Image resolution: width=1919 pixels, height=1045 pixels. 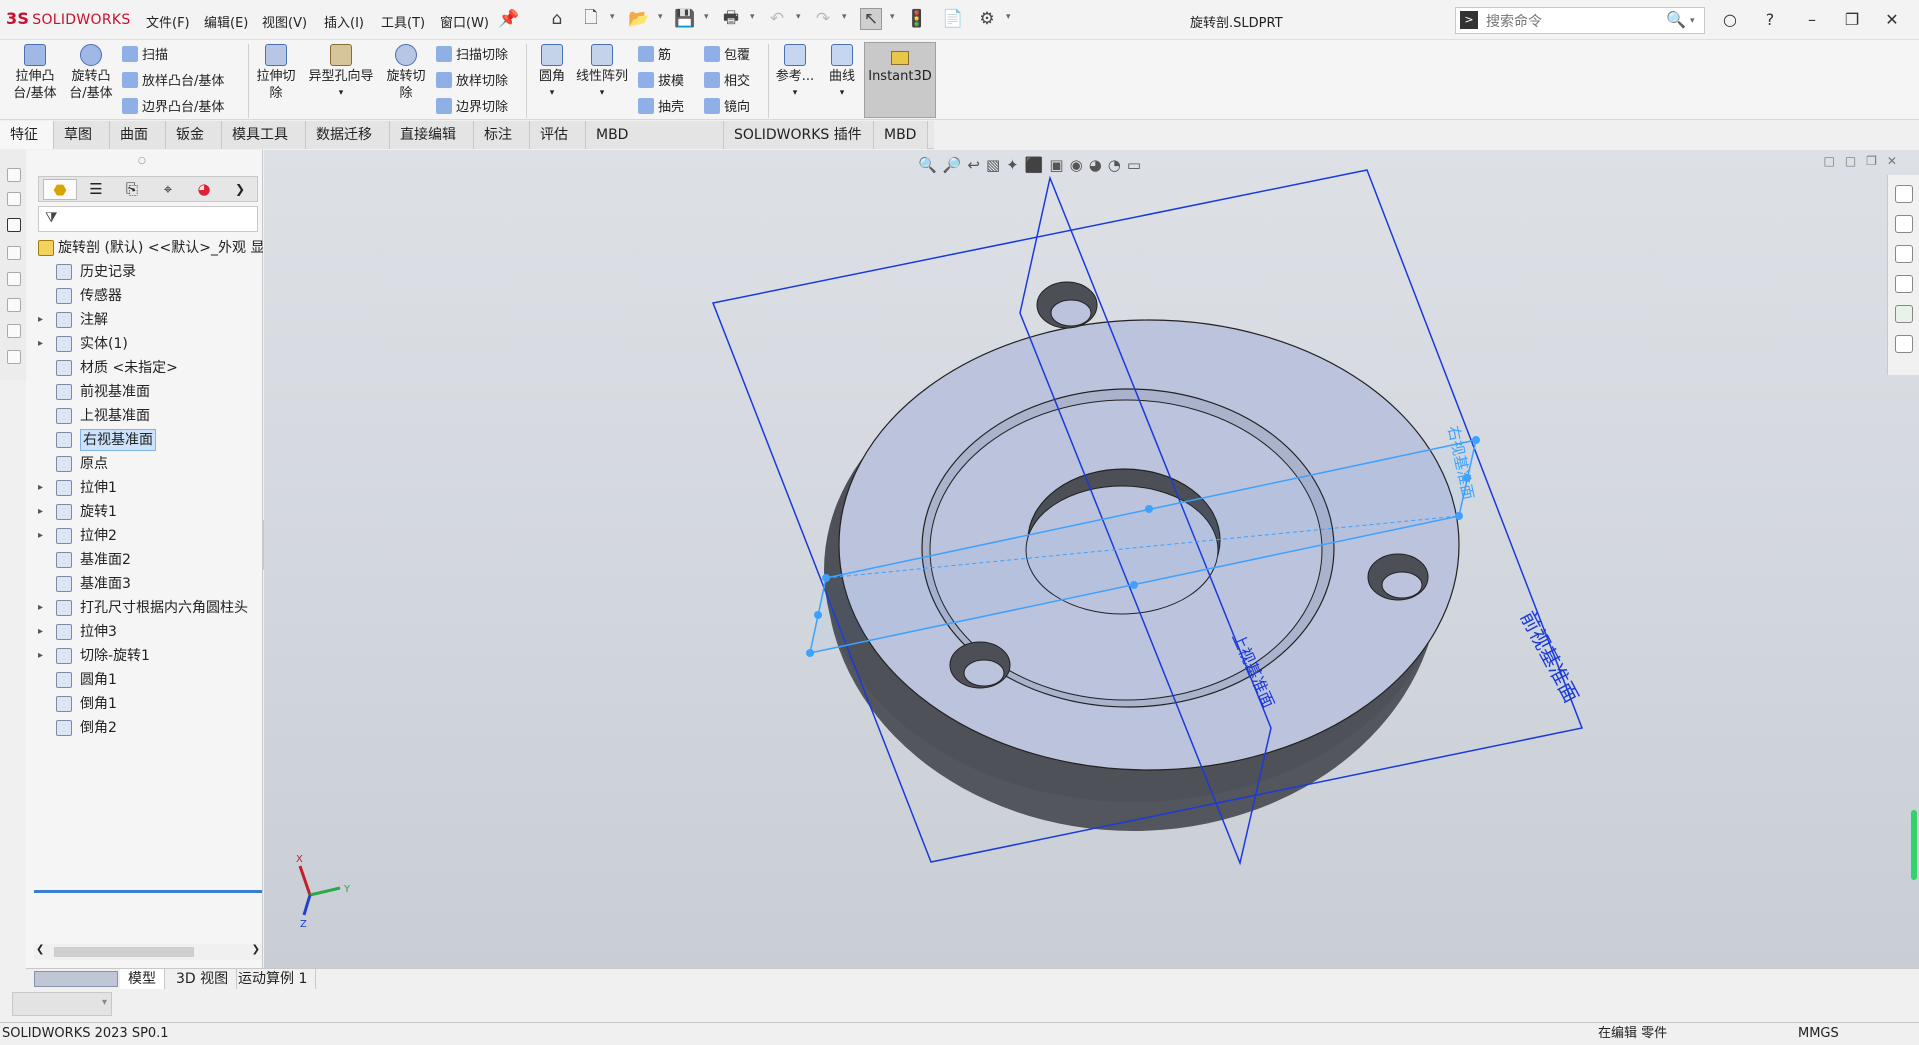 I want to click on tree-item: ▸ 拉伸1, so click(x=144, y=488).